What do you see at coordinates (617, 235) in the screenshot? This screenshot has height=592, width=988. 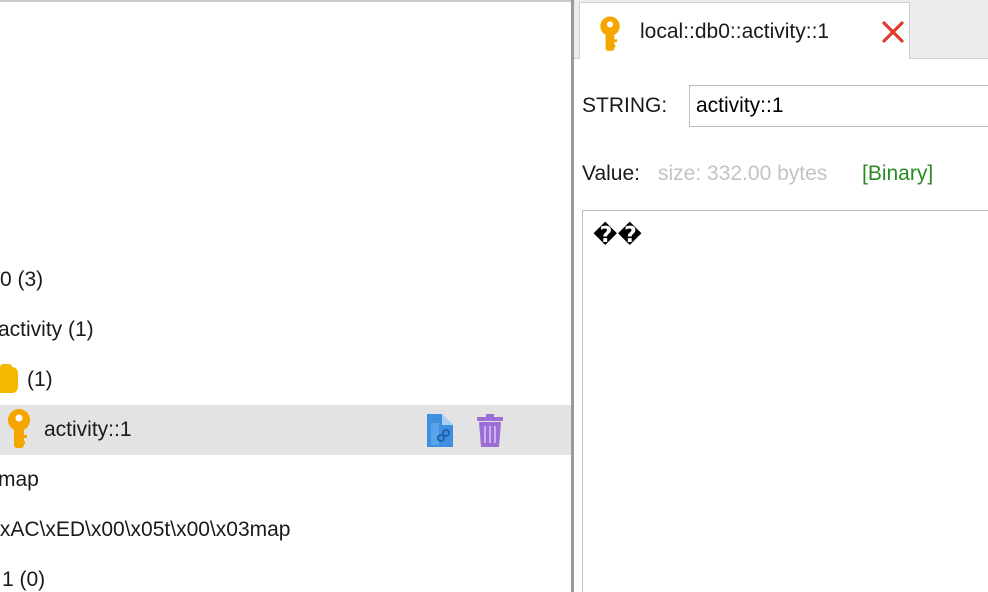 I see `value-content: ��` at bounding box center [617, 235].